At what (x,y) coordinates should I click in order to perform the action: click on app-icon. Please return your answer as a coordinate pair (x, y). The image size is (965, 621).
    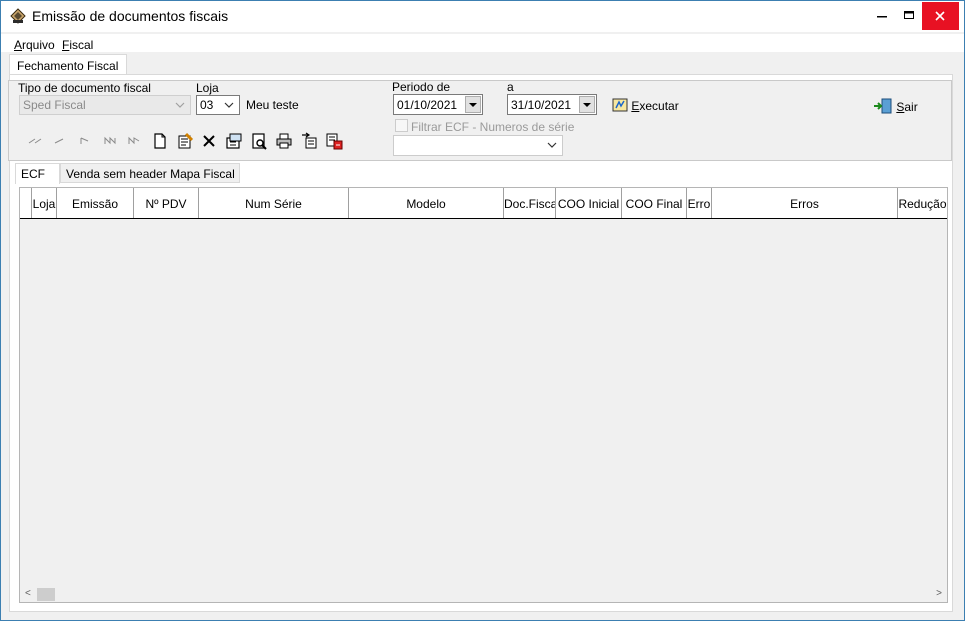
    Looking at the image, I should click on (18, 16).